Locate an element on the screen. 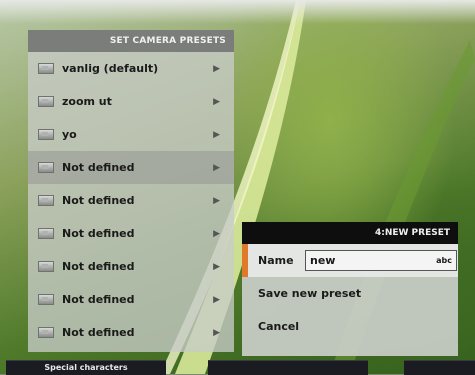  preset-item: zoom ut ▶ is located at coordinates (131, 101).